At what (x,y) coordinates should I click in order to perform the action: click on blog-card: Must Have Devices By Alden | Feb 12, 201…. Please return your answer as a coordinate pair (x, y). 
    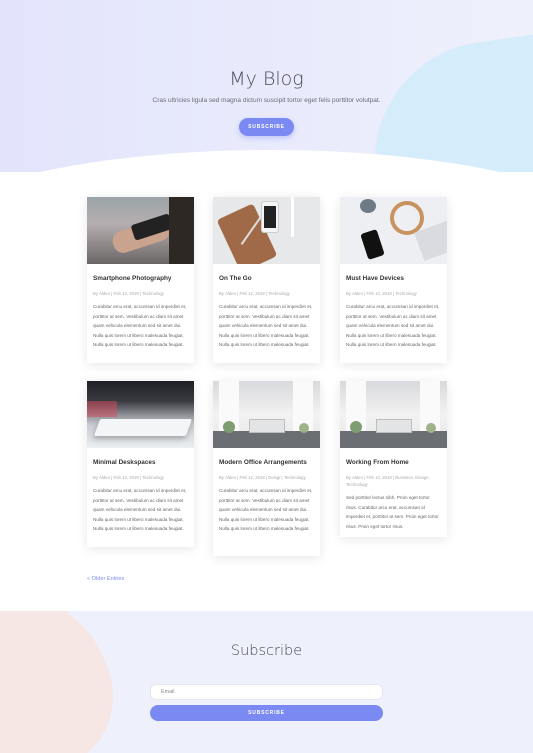
    Looking at the image, I should click on (393, 280).